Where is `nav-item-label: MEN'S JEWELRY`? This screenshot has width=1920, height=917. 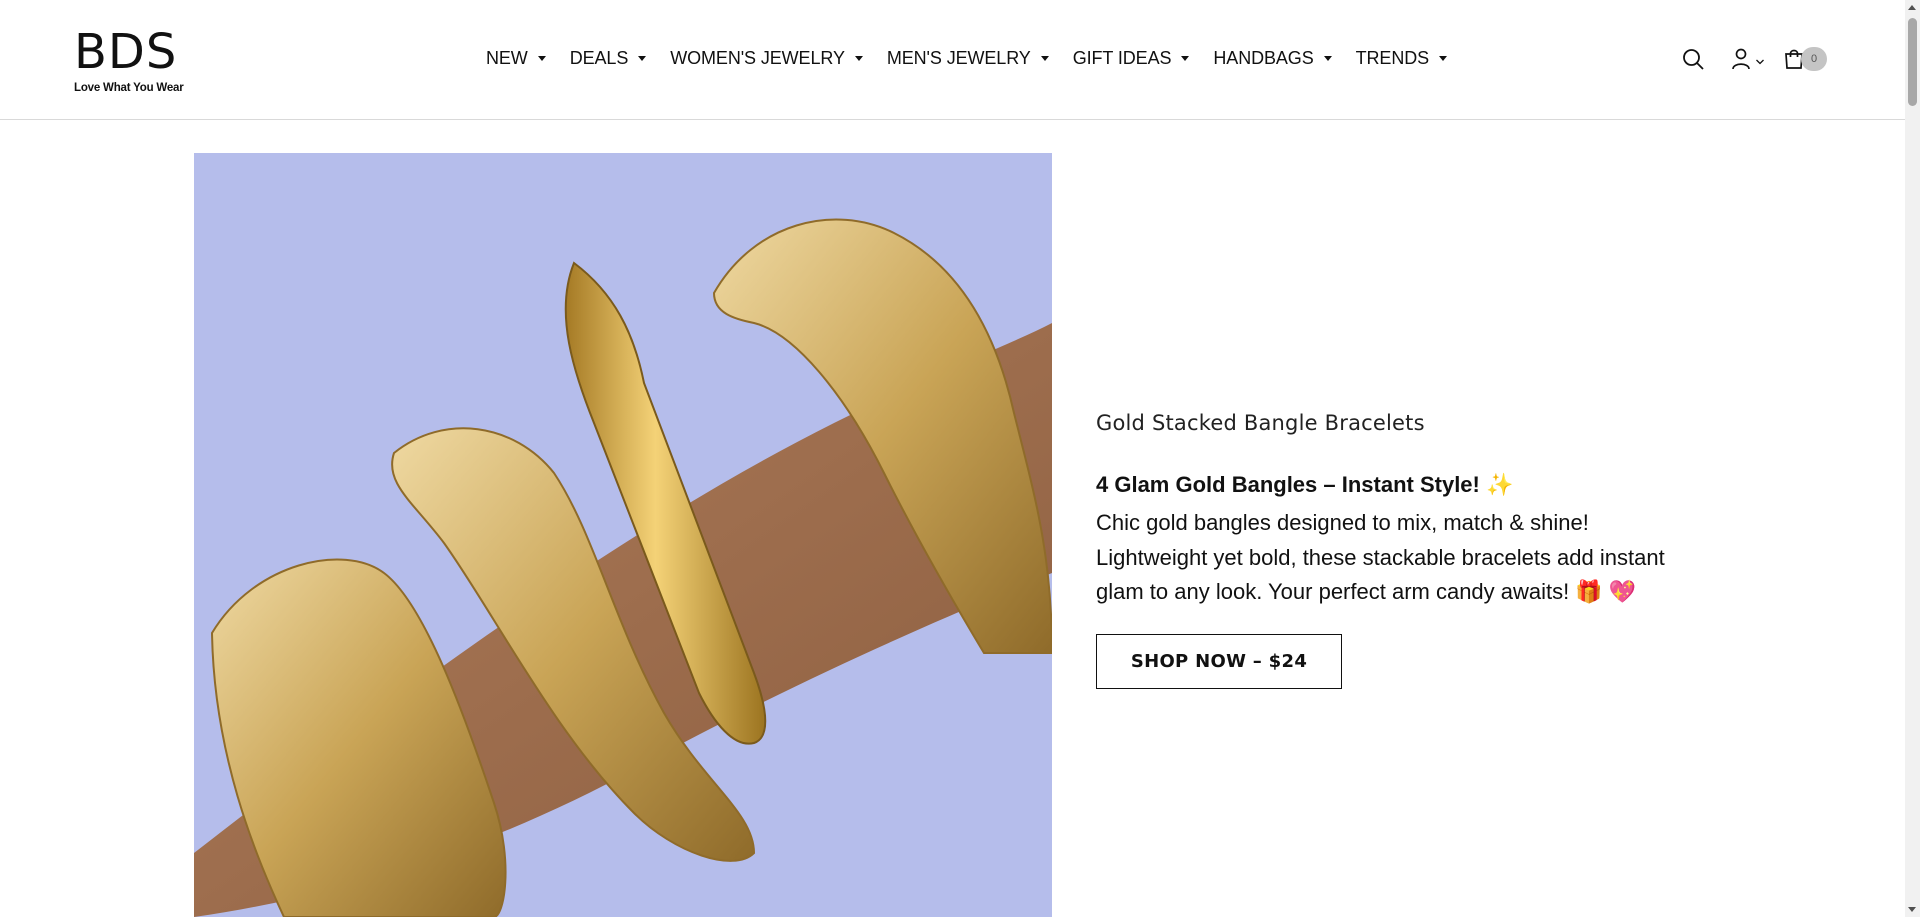
nav-item-label: MEN'S JEWELRY is located at coordinates (958, 57).